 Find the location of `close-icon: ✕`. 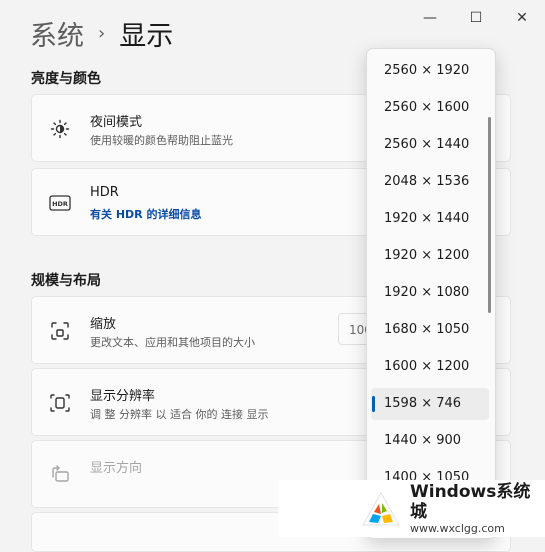

close-icon: ✕ is located at coordinates (522, 18).